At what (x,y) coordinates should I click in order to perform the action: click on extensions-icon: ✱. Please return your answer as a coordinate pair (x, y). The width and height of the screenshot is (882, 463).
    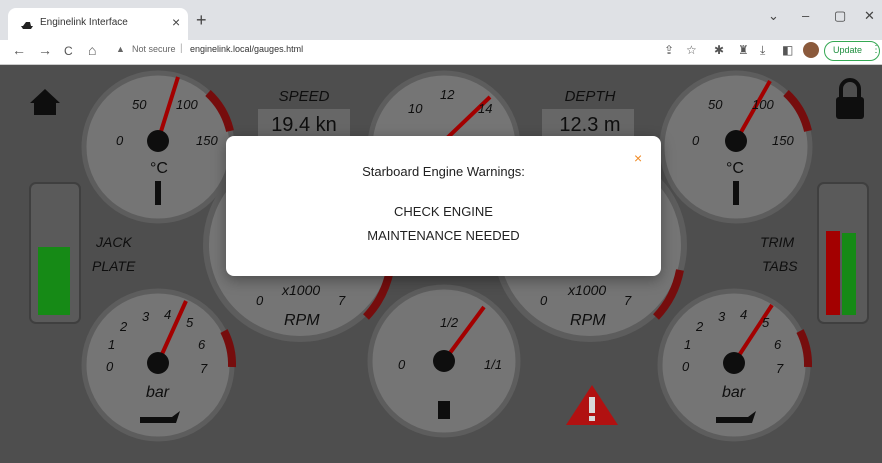
    Looking at the image, I should click on (719, 50).